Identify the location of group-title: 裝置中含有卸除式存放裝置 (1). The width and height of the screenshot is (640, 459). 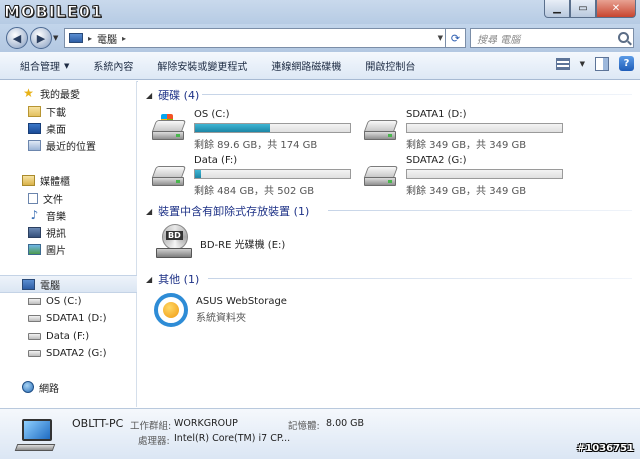
(234, 211).